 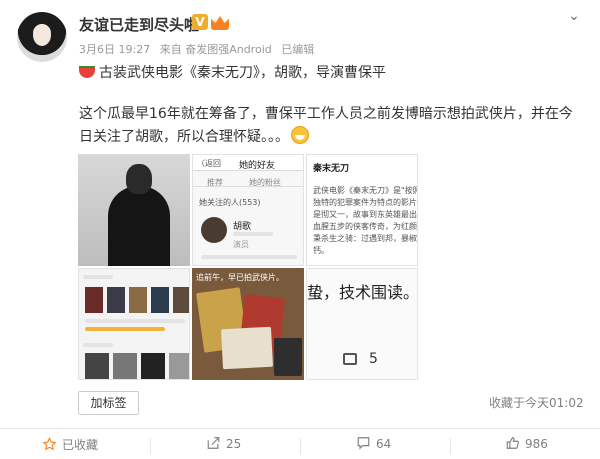 What do you see at coordinates (241, 244) in the screenshot?
I see `thumb2-sub: 演员` at bounding box center [241, 244].